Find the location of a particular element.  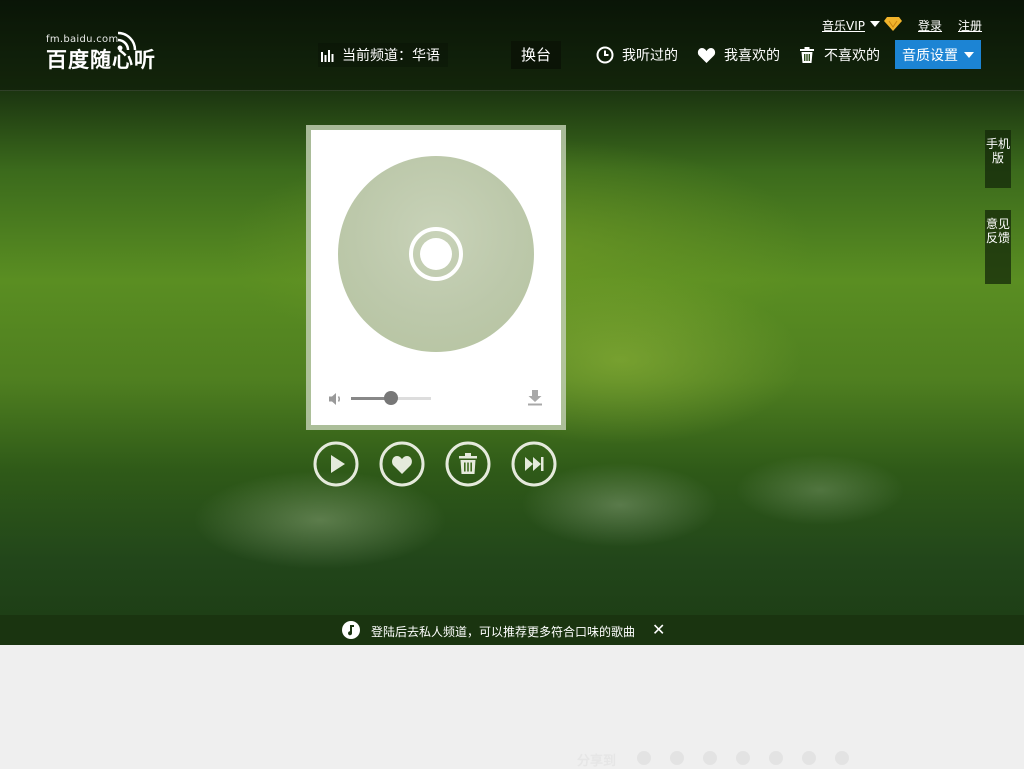

volume-handle is located at coordinates (391, 398).